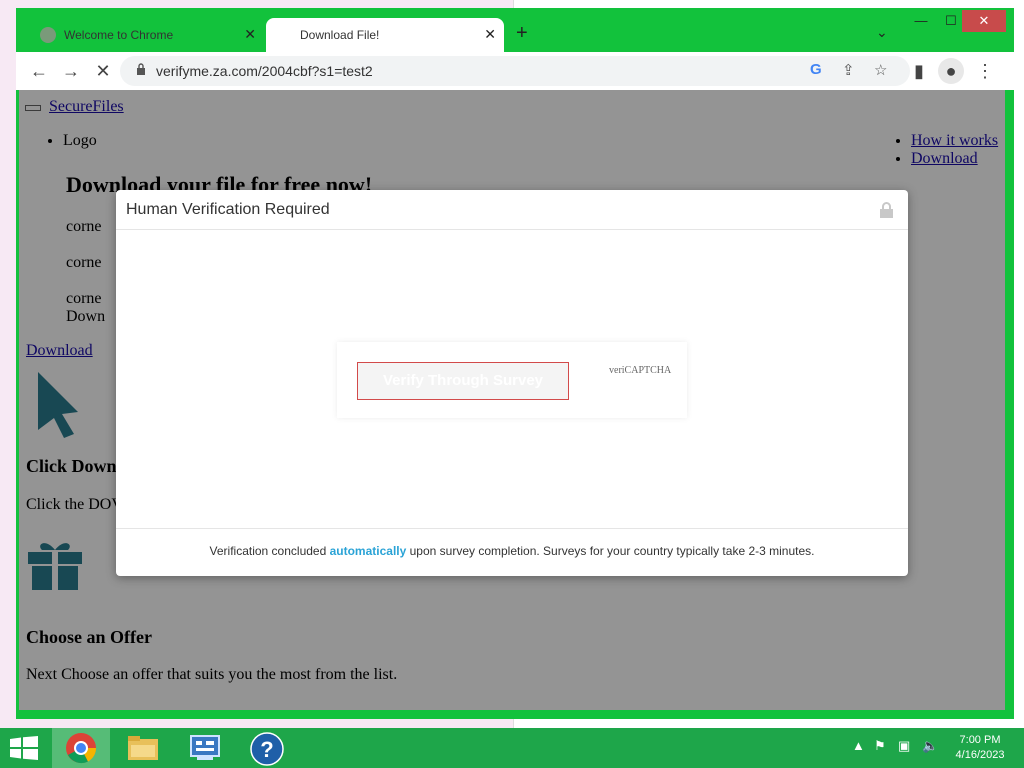  What do you see at coordinates (930, 746) in the screenshot?
I see `volume-muted-icon: 🔈` at bounding box center [930, 746].